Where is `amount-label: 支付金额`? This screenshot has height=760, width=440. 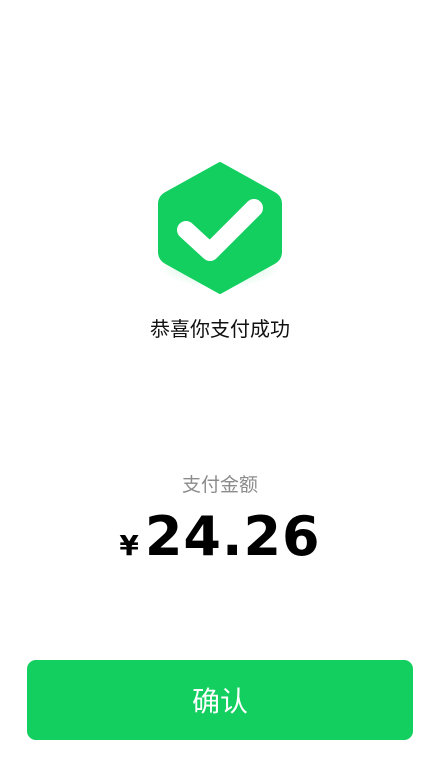 amount-label: 支付金额 is located at coordinates (219, 485).